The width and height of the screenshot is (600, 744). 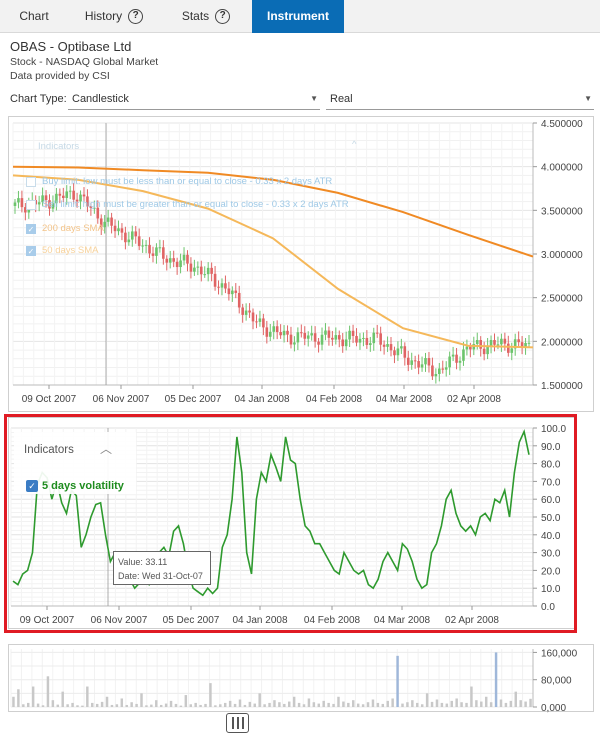 What do you see at coordinates (160, 576) in the screenshot?
I see `tooltip-date: Date: Wed 31-Oct-07` at bounding box center [160, 576].